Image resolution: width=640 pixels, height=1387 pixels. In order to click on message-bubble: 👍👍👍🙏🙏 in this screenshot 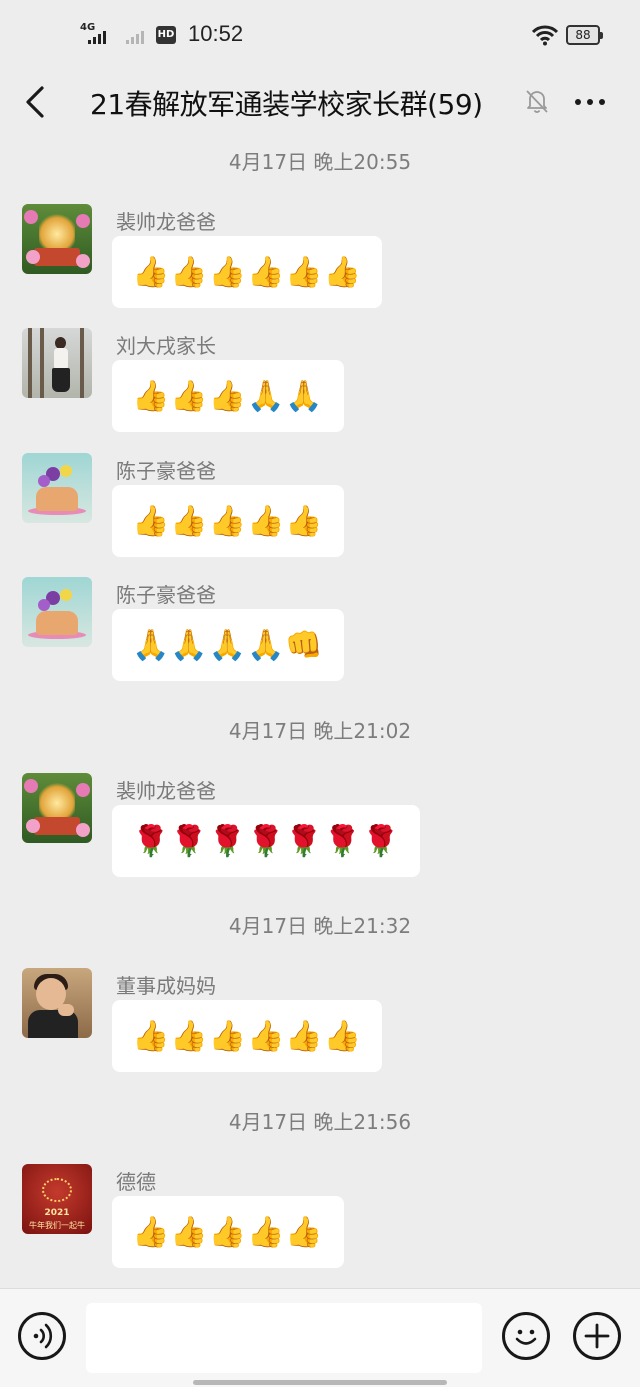, I will do `click(228, 396)`.